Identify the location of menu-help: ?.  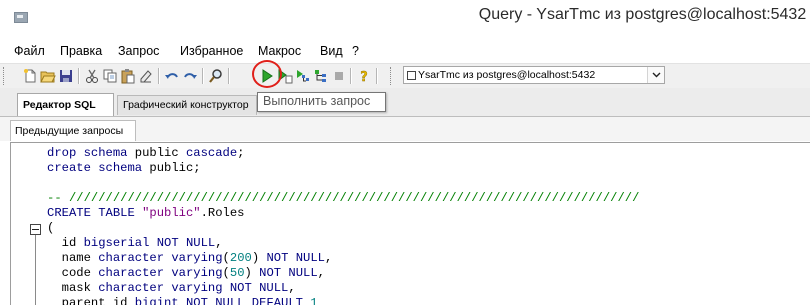
(355, 51).